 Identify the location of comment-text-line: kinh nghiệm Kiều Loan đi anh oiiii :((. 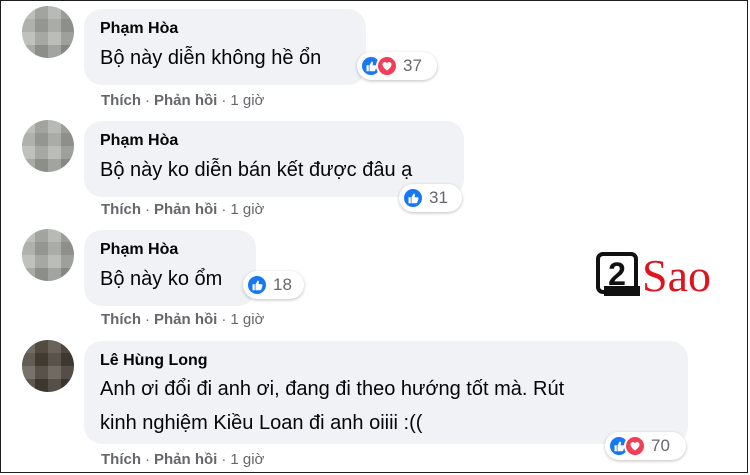
(261, 423).